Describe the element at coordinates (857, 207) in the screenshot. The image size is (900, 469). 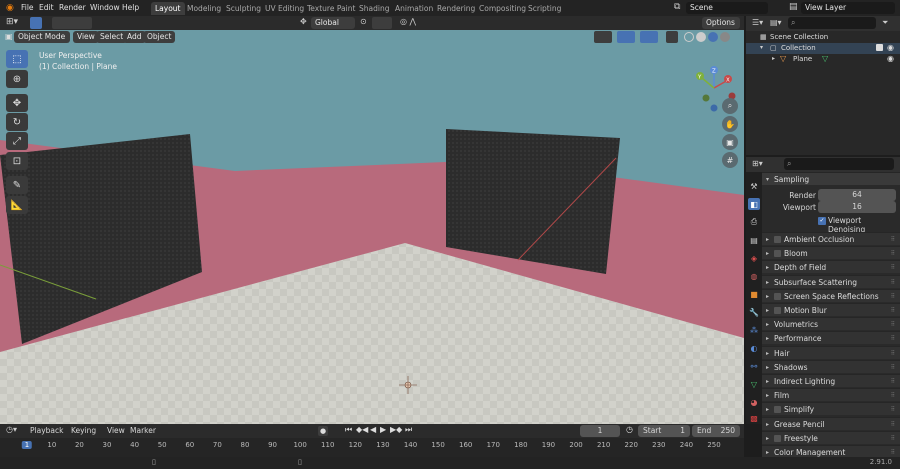
I see `viewport-samples-field: 16` at that location.